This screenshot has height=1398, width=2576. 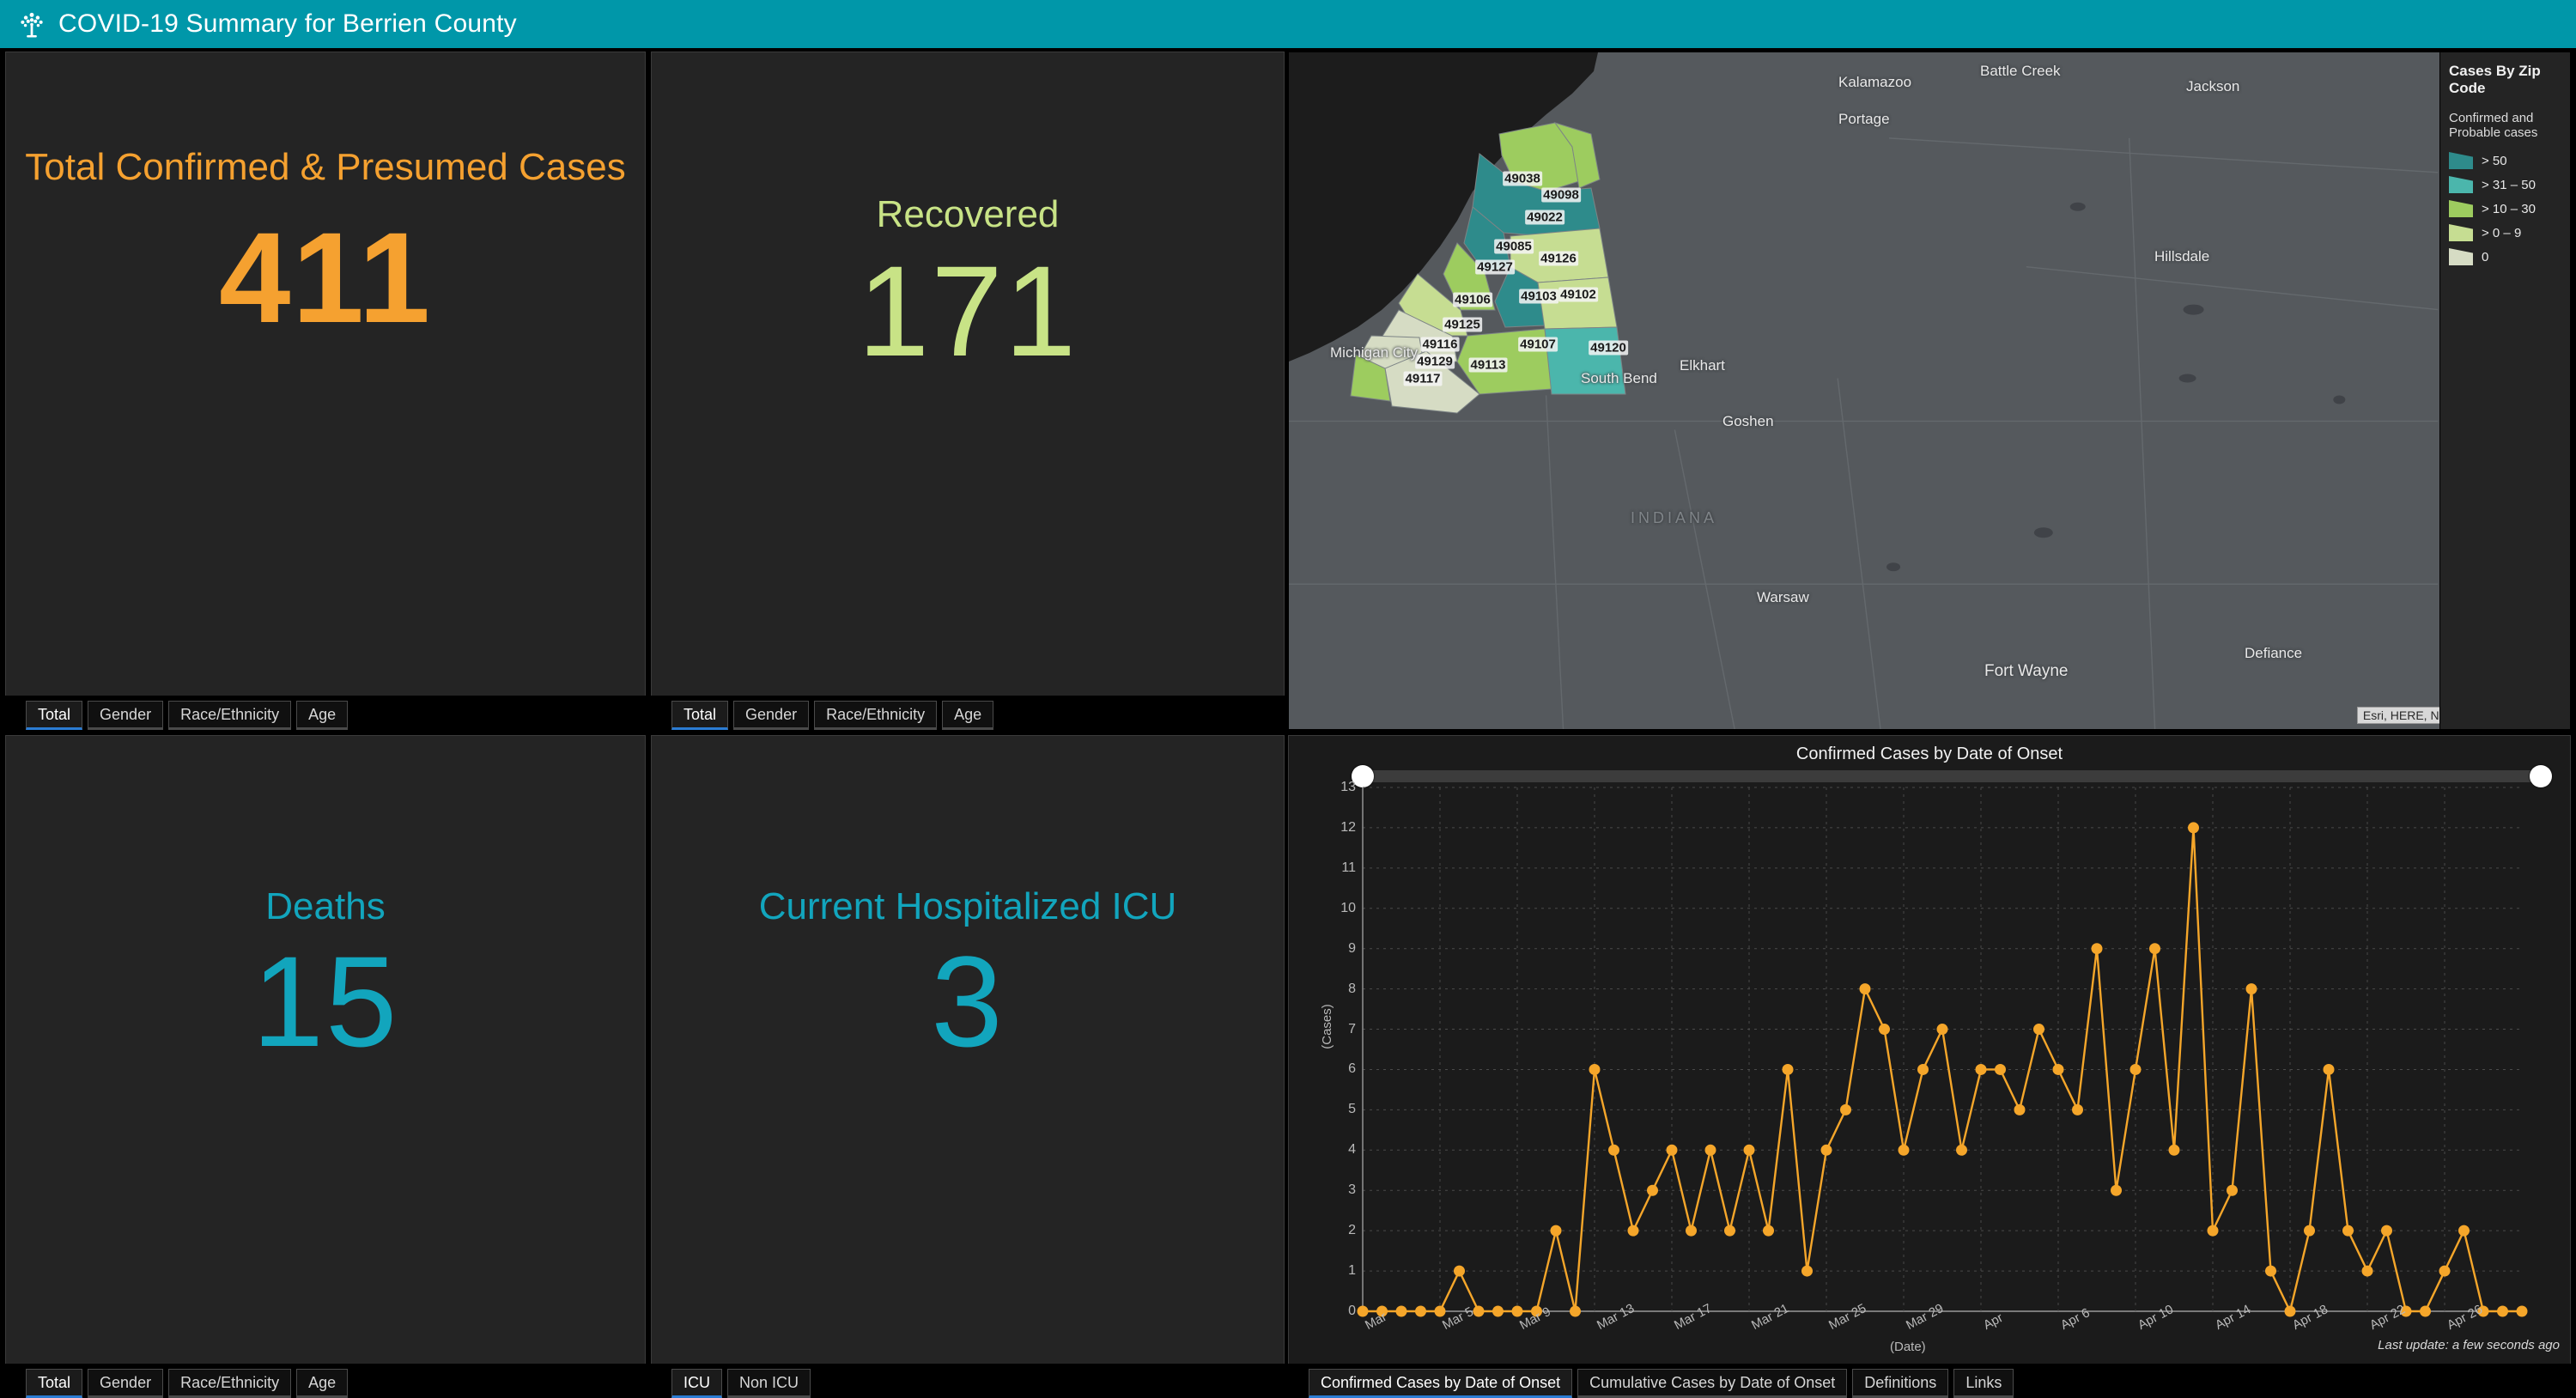 What do you see at coordinates (1952, 776) in the screenshot?
I see `date-range-slider` at bounding box center [1952, 776].